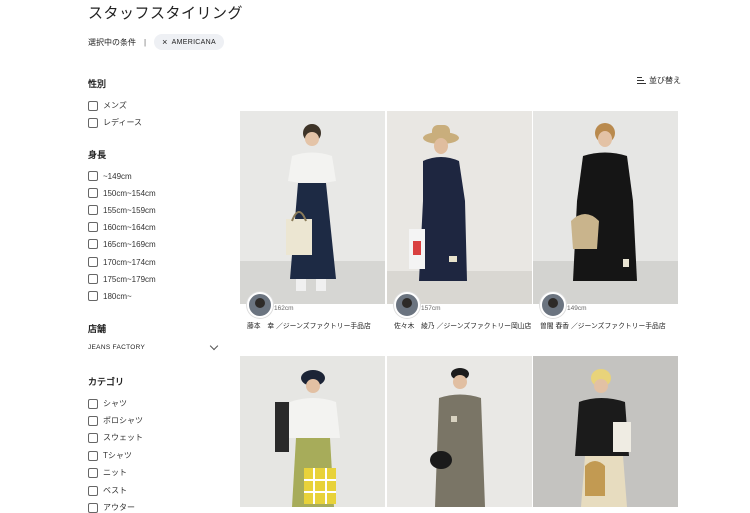  I want to click on styling-card: 162cm 藤本 幸 ／ジーンズファクトリー手品店, so click(312, 226).